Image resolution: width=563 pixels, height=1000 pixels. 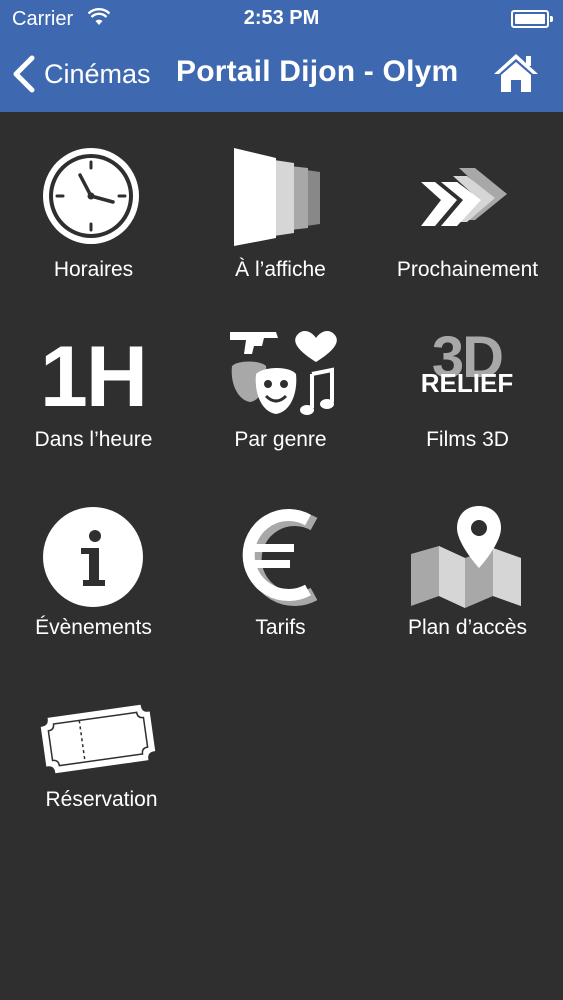 What do you see at coordinates (93, 557) in the screenshot?
I see `info-icon` at bounding box center [93, 557].